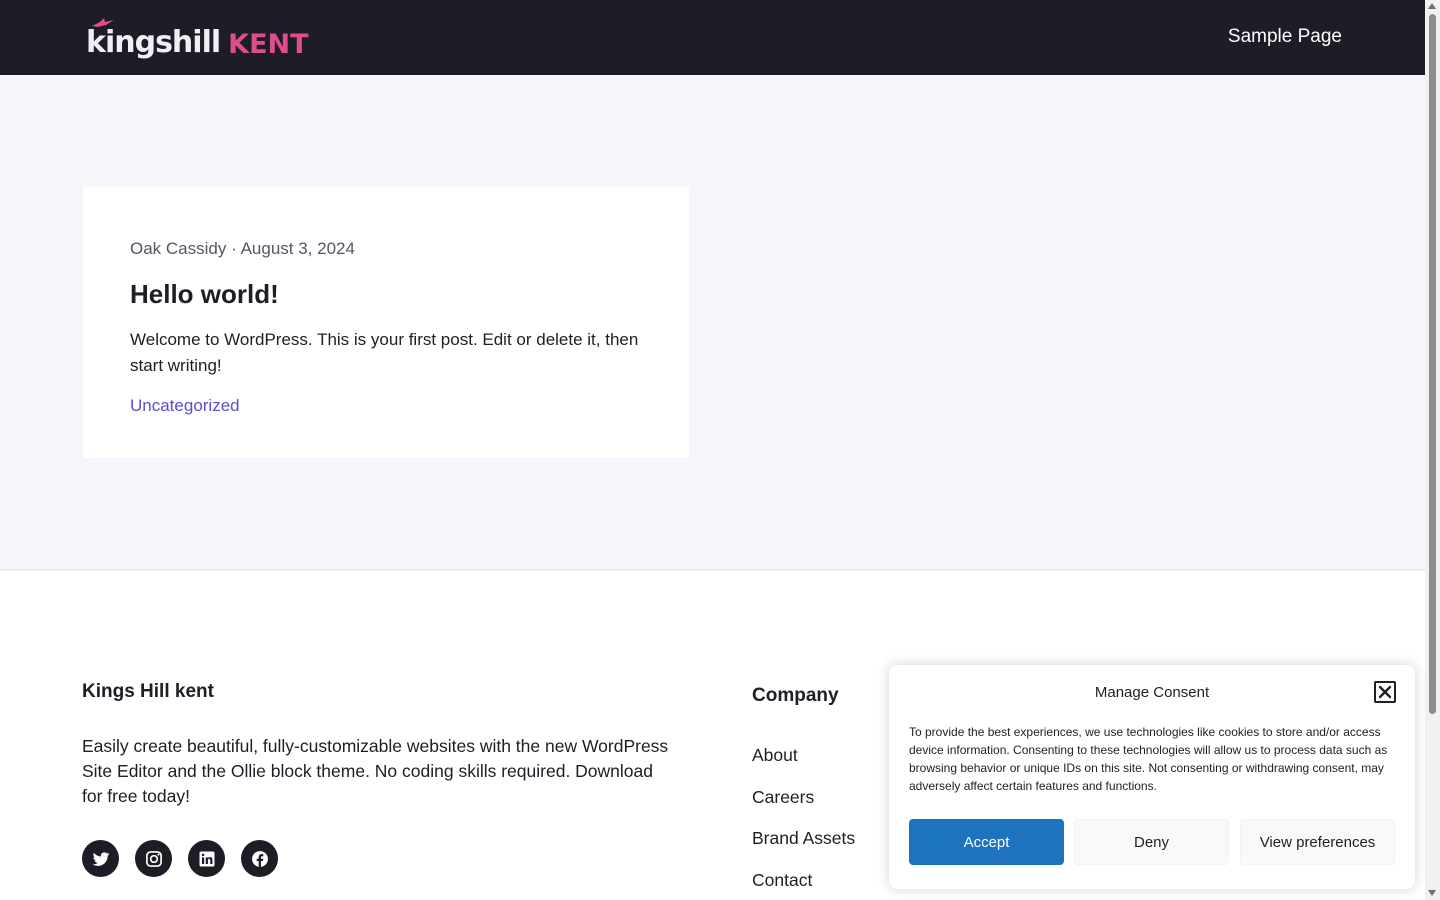  I want to click on linkedin-icon, so click(206, 858).